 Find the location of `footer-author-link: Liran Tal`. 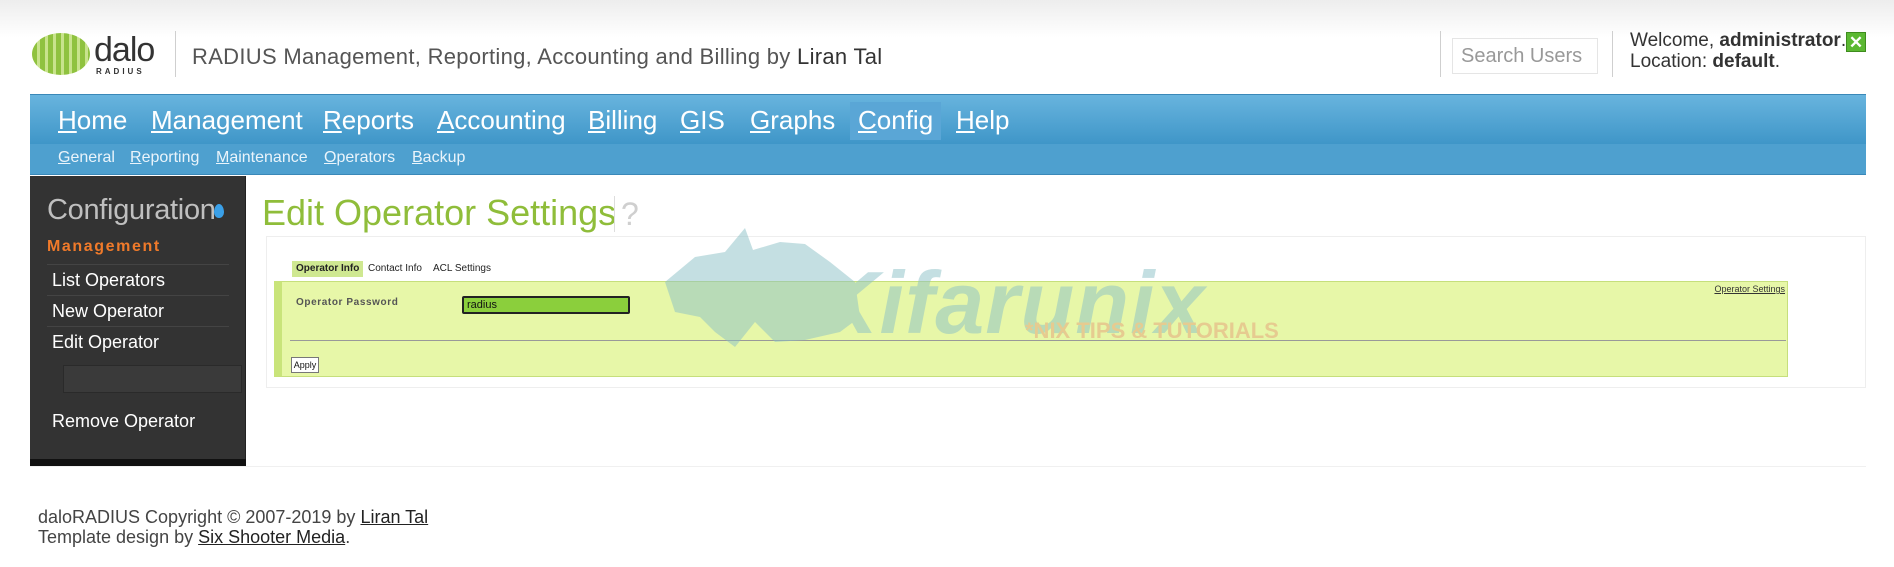

footer-author-link: Liran Tal is located at coordinates (394, 517).